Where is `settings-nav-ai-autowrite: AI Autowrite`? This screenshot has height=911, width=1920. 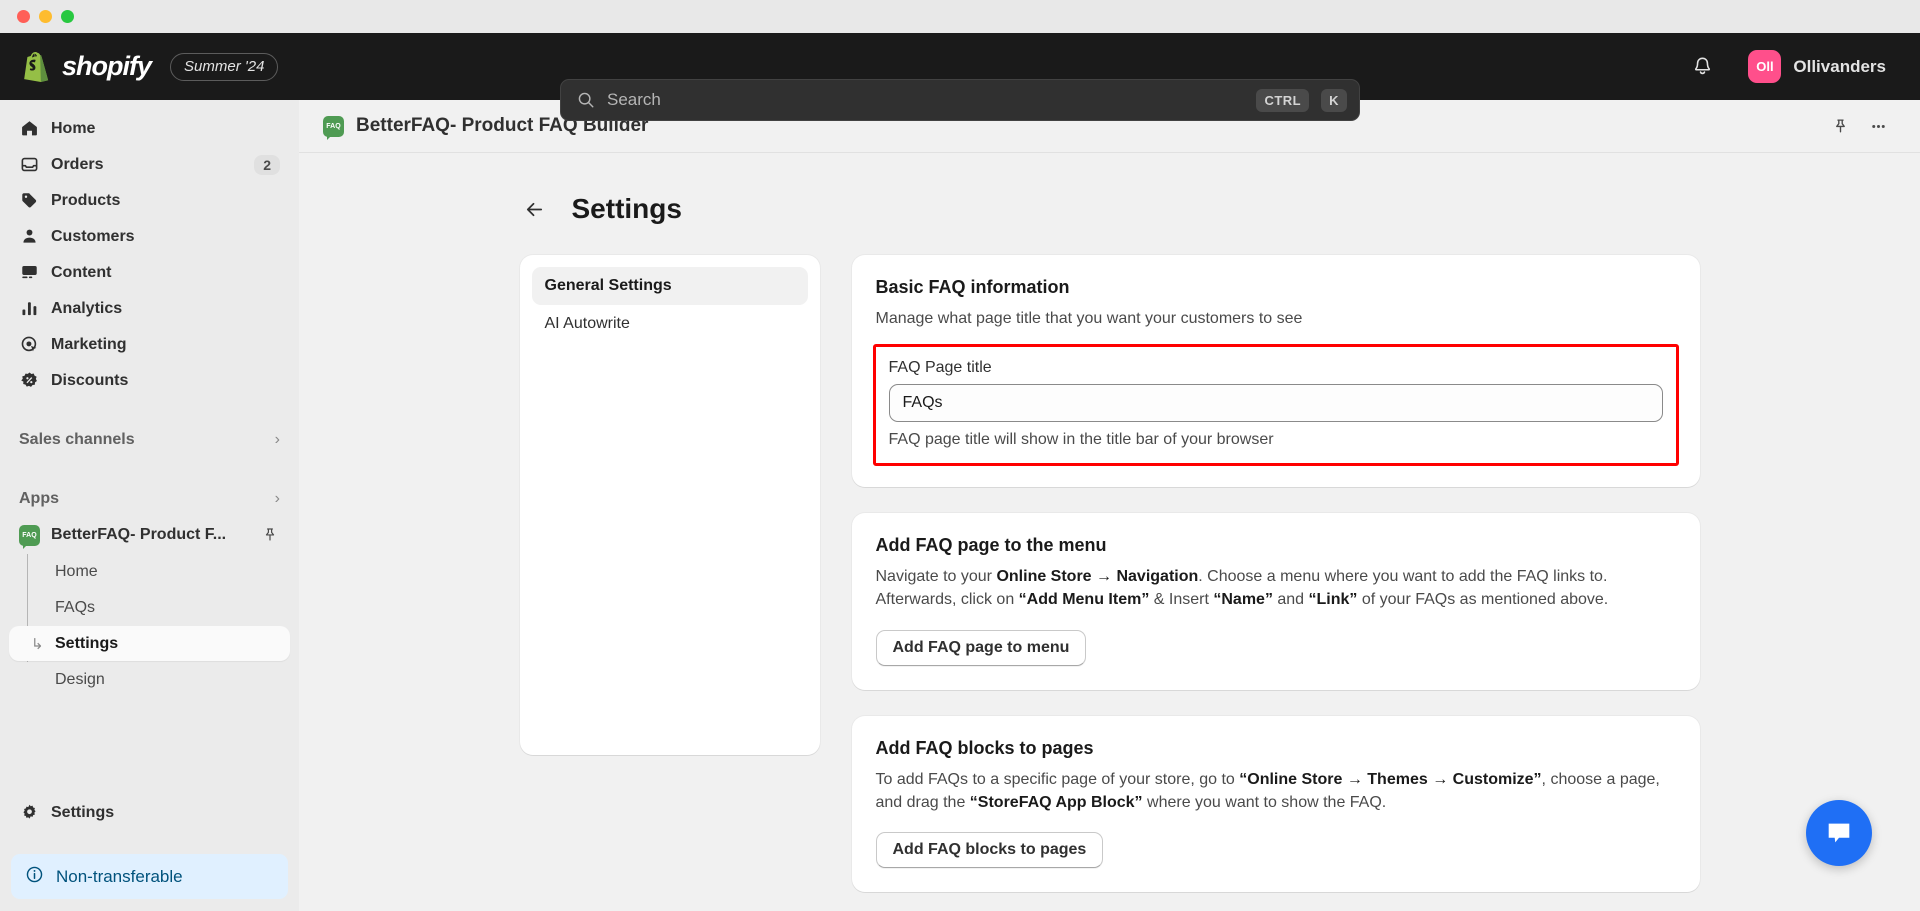
settings-nav-ai-autowrite: AI Autowrite is located at coordinates (670, 324).